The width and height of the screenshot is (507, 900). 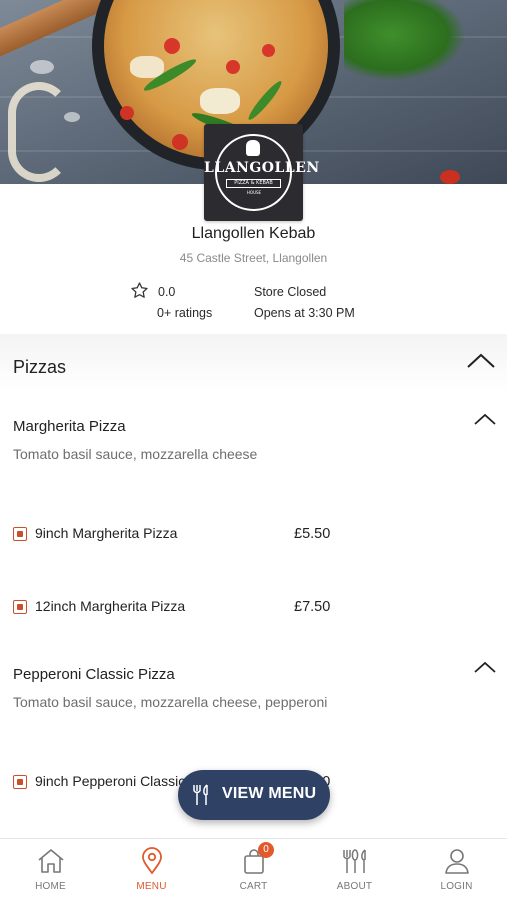 What do you see at coordinates (106, 533) in the screenshot?
I see `option-label: 9inch Margherita Pizza` at bounding box center [106, 533].